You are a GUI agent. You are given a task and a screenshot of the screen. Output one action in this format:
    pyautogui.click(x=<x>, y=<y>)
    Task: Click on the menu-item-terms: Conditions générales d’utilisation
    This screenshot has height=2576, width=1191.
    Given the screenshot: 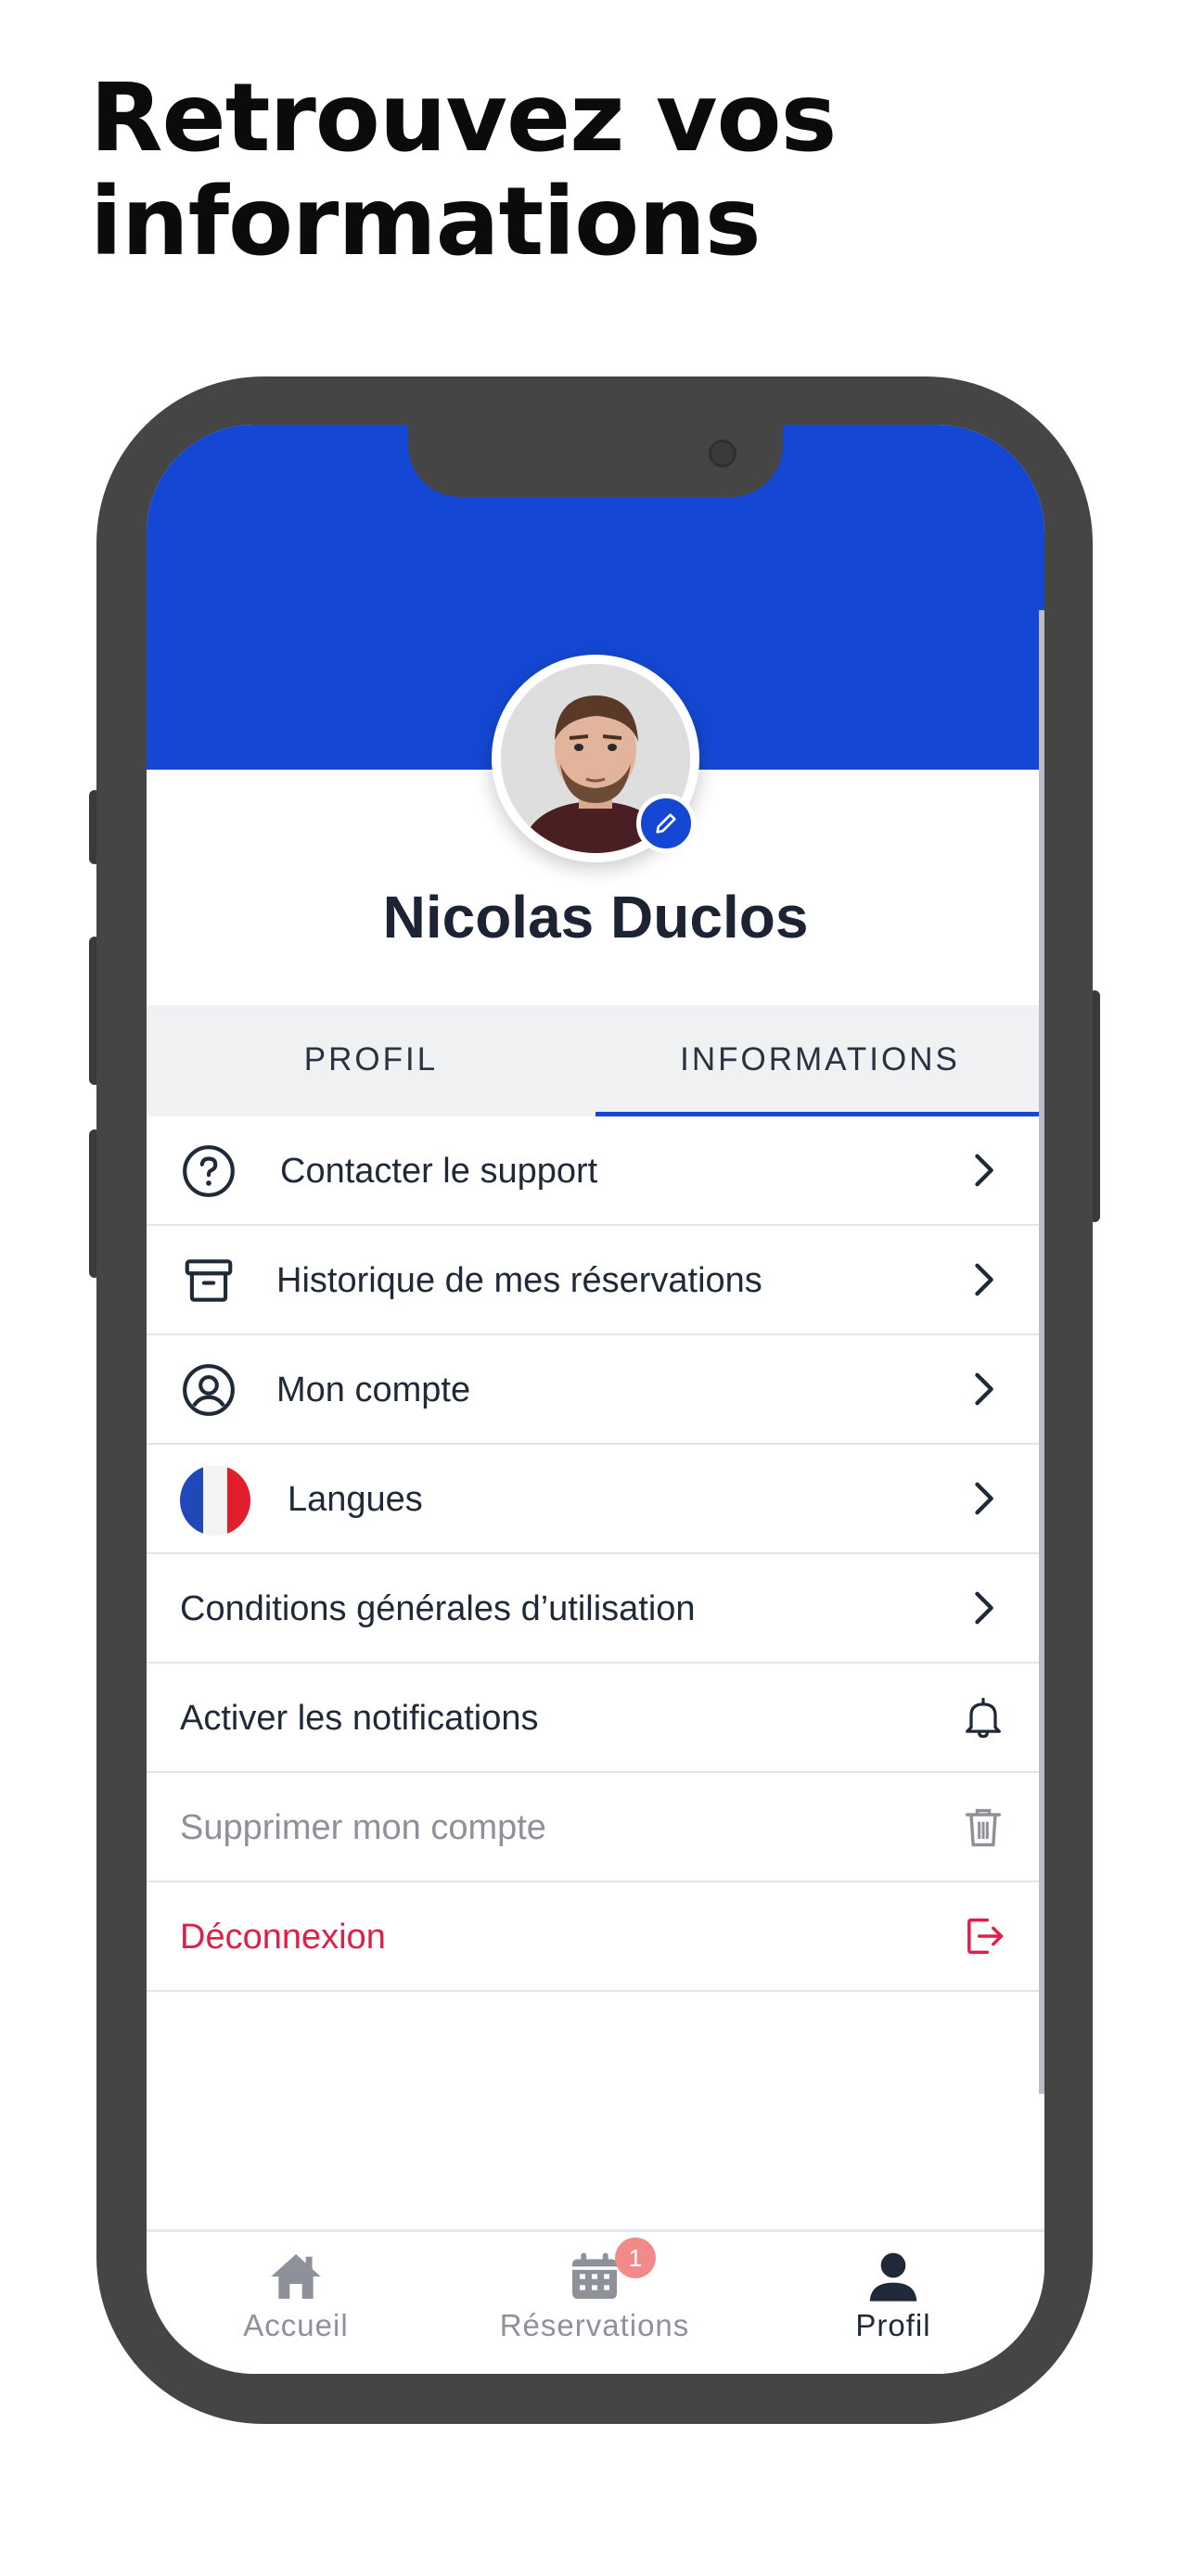 What is the action you would take?
    pyautogui.click(x=595, y=1609)
    